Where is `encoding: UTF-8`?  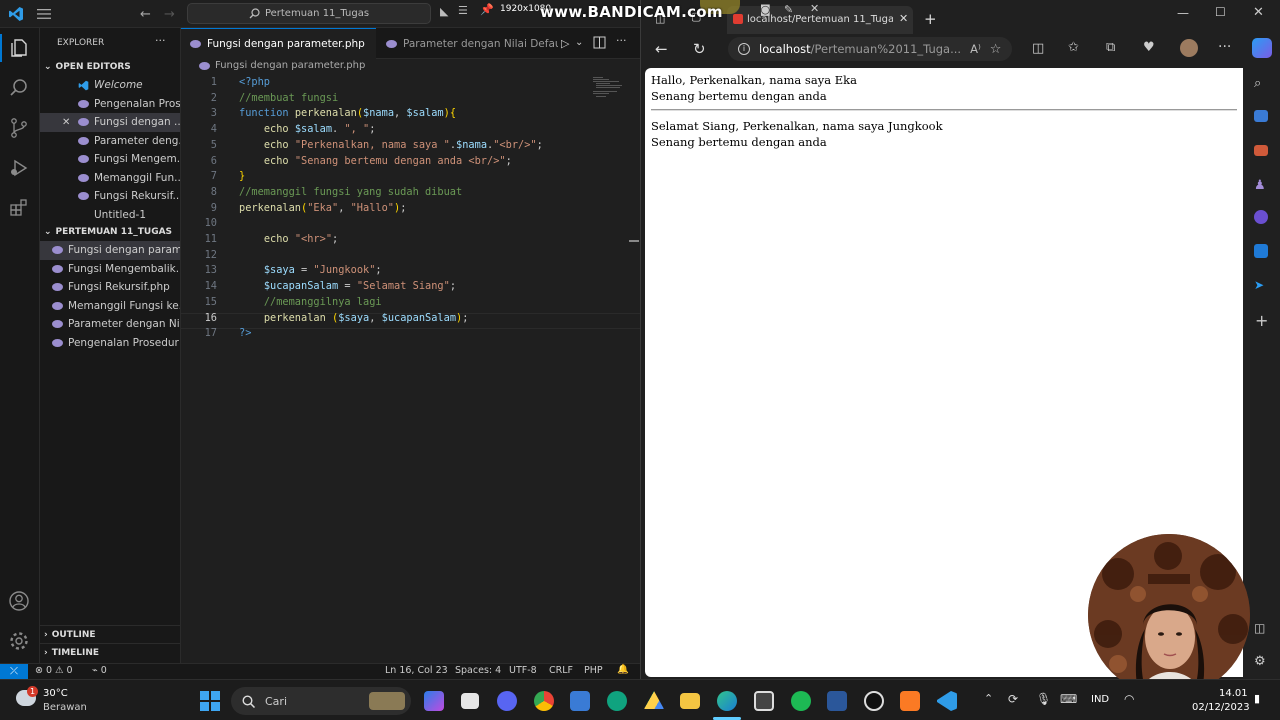 encoding: UTF-8 is located at coordinates (523, 670).